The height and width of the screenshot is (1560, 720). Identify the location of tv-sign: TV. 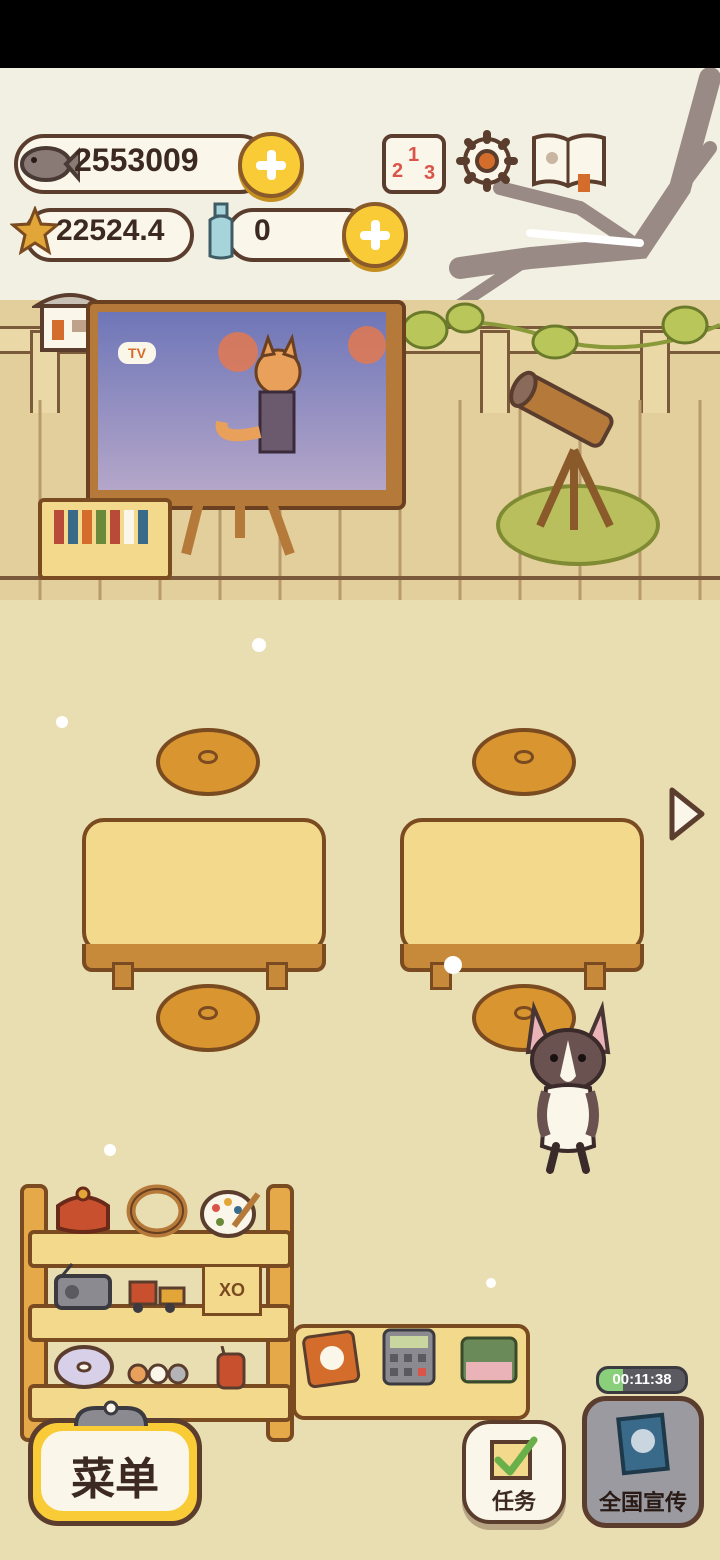
(137, 353).